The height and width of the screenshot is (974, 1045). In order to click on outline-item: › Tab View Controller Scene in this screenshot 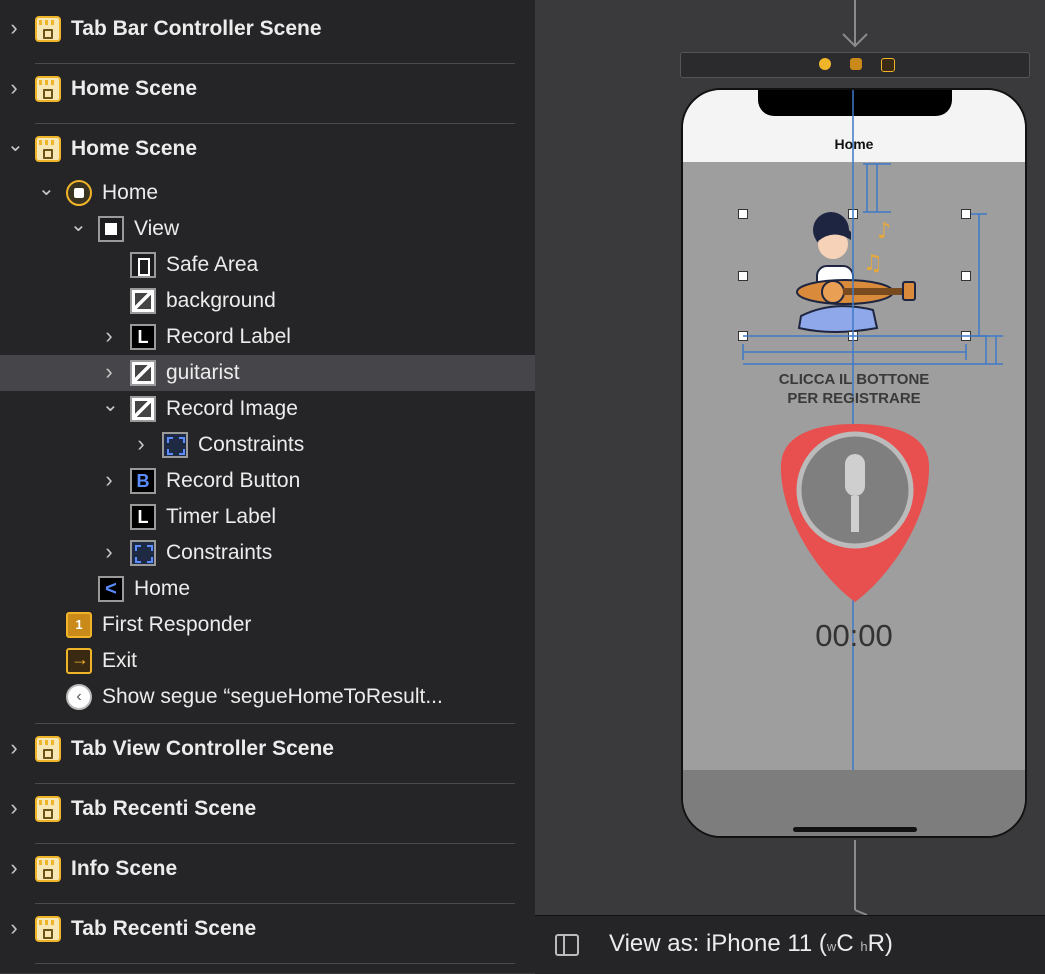, I will do `click(267, 749)`.